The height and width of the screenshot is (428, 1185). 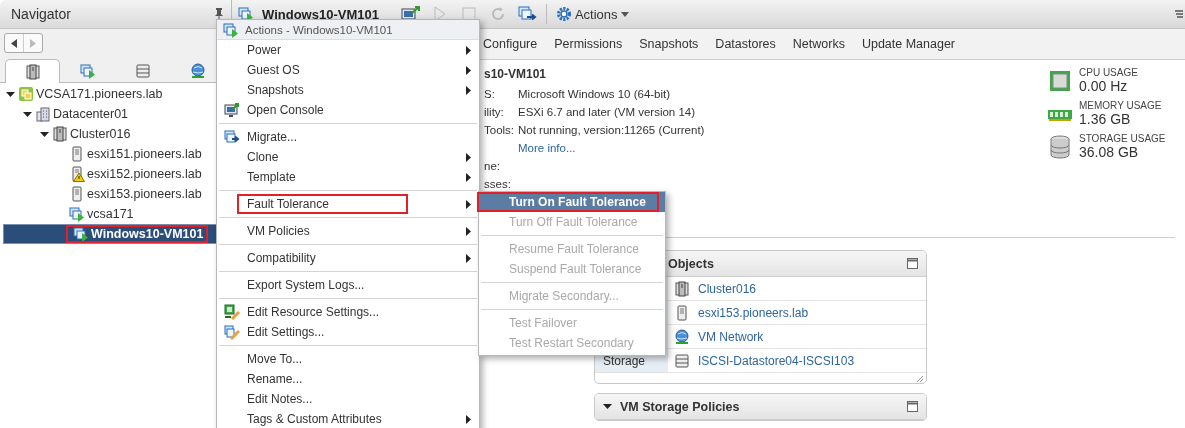 What do you see at coordinates (1108, 72) in the screenshot?
I see `usage-label: CPU USAGE` at bounding box center [1108, 72].